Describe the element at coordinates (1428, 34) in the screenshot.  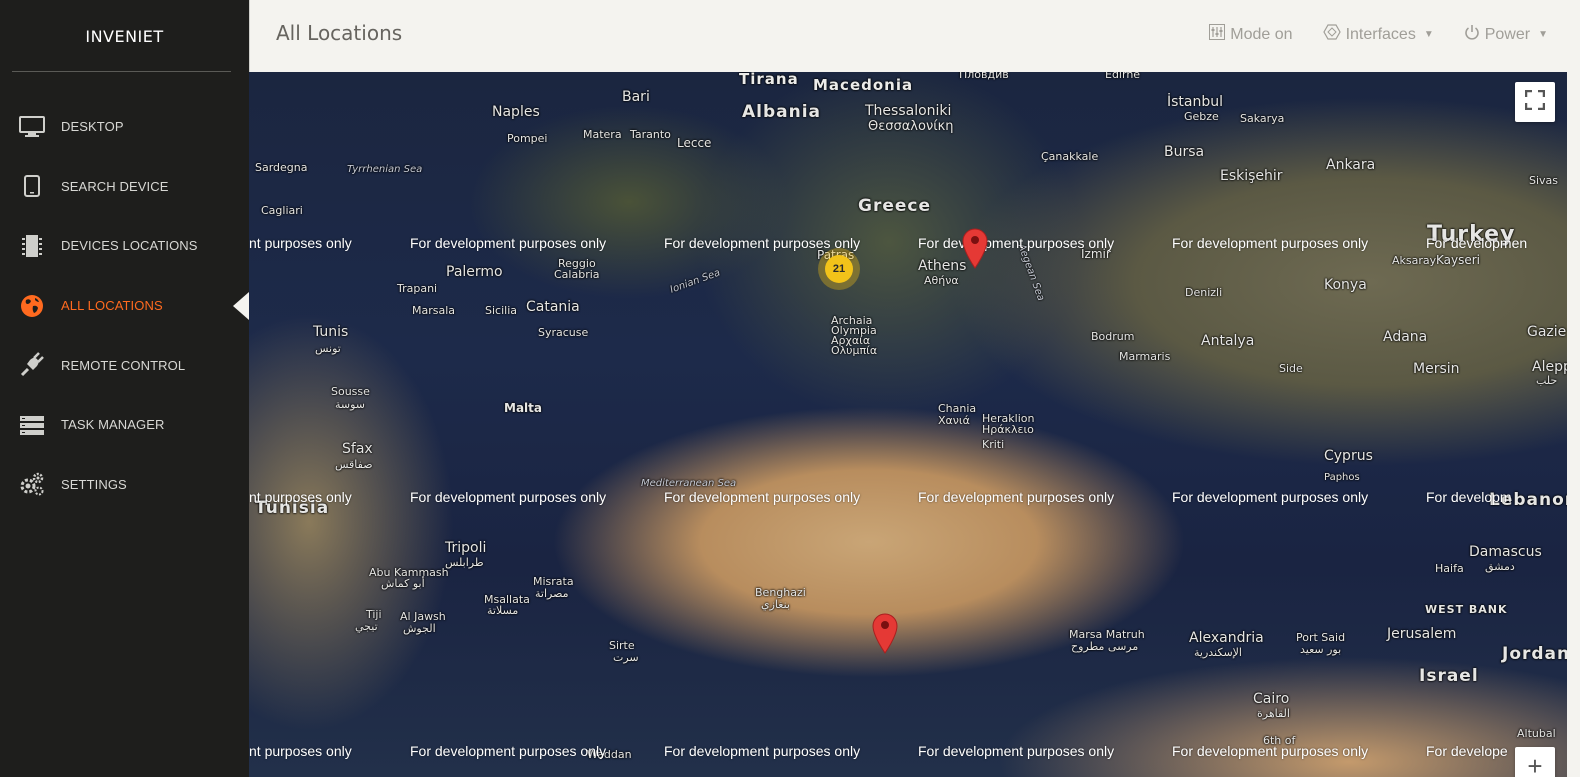
I see `caret-down-icon: ▼` at that location.